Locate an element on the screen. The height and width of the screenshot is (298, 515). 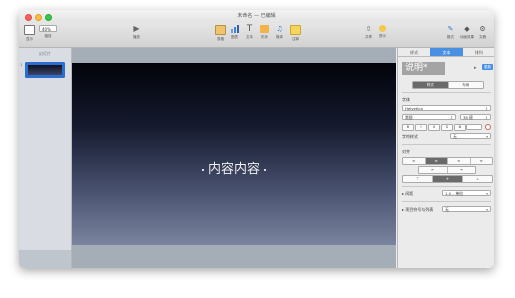
paragraph-style-preview: 说明* is located at coordinates (423, 68).